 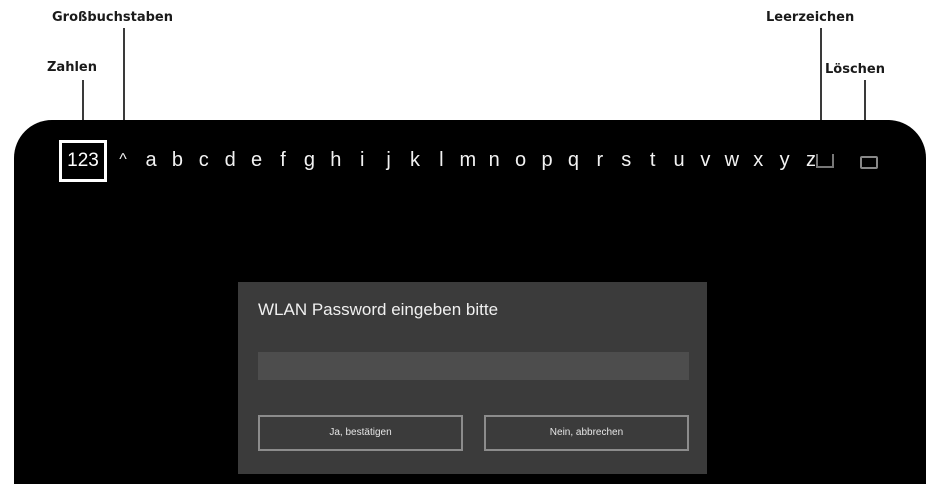 What do you see at coordinates (72, 67) in the screenshot?
I see `callout-label-zahlen: Zahlen` at bounding box center [72, 67].